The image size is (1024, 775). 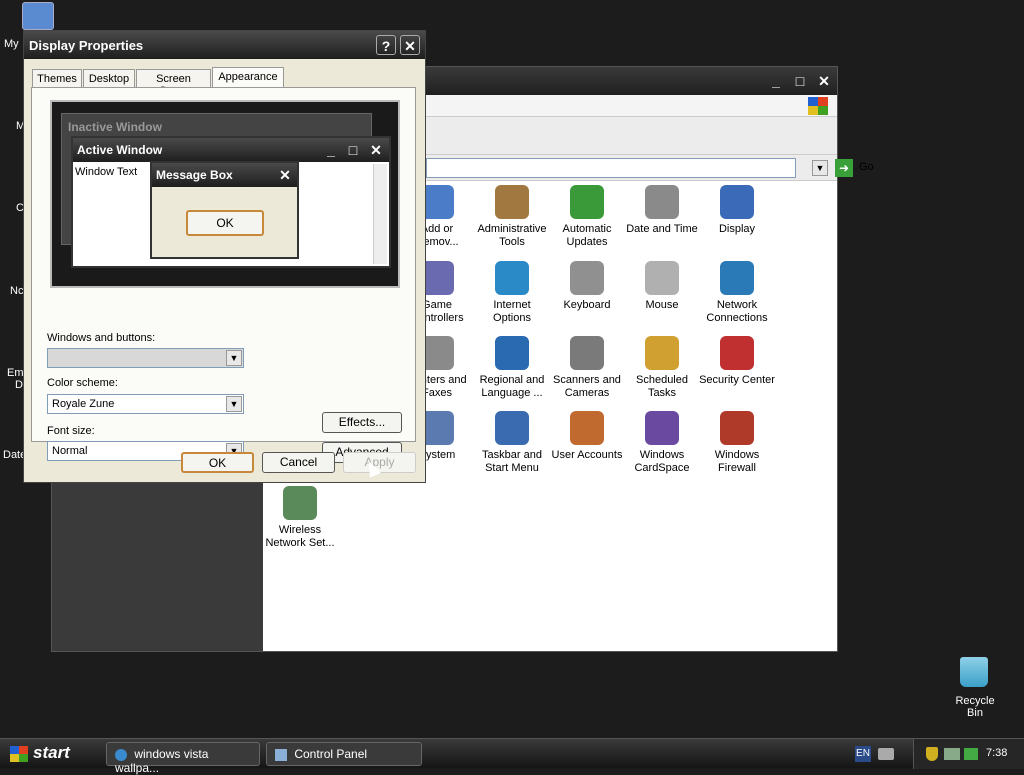 What do you see at coordinates (386, 45) in the screenshot?
I see `help-button: ?` at bounding box center [386, 45].